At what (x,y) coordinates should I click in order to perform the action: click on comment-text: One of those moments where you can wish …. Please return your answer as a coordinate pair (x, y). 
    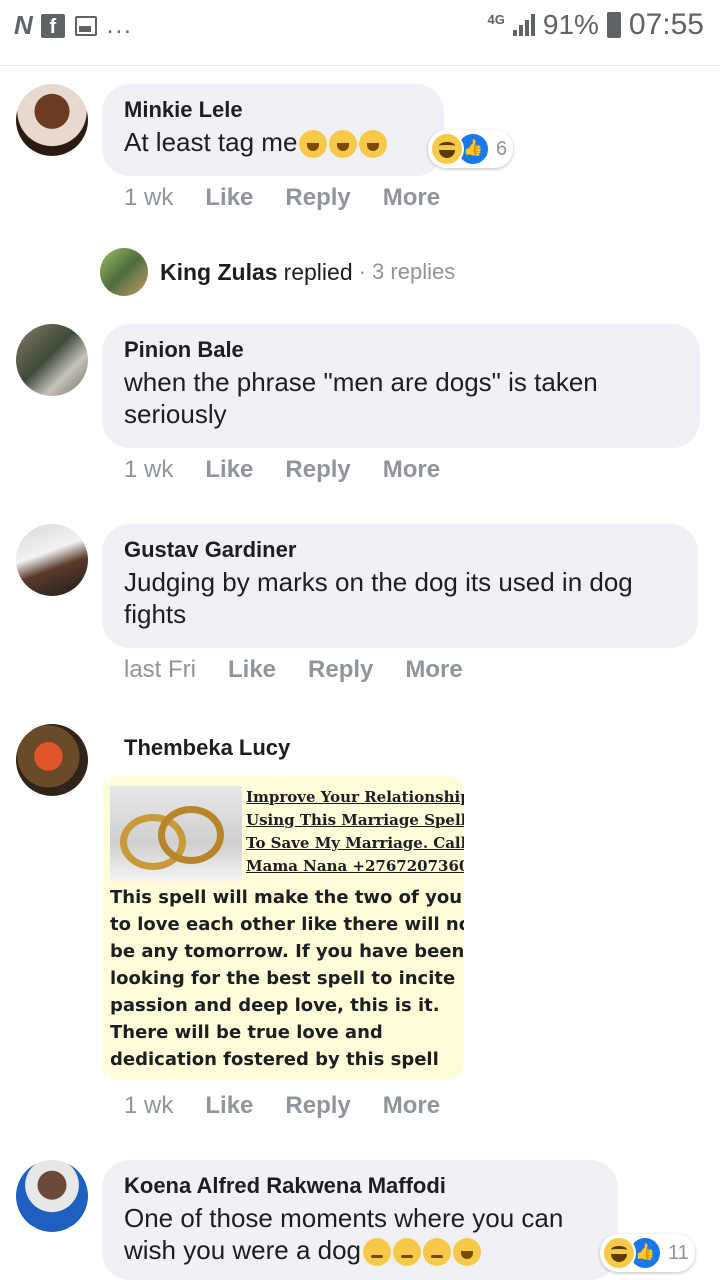
    Looking at the image, I should click on (360, 1234).